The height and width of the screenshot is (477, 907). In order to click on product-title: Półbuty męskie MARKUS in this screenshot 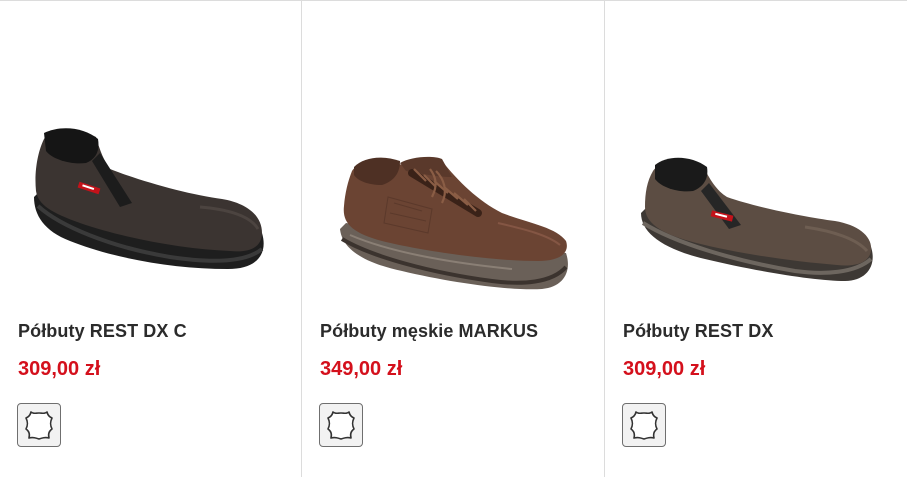, I will do `click(429, 331)`.